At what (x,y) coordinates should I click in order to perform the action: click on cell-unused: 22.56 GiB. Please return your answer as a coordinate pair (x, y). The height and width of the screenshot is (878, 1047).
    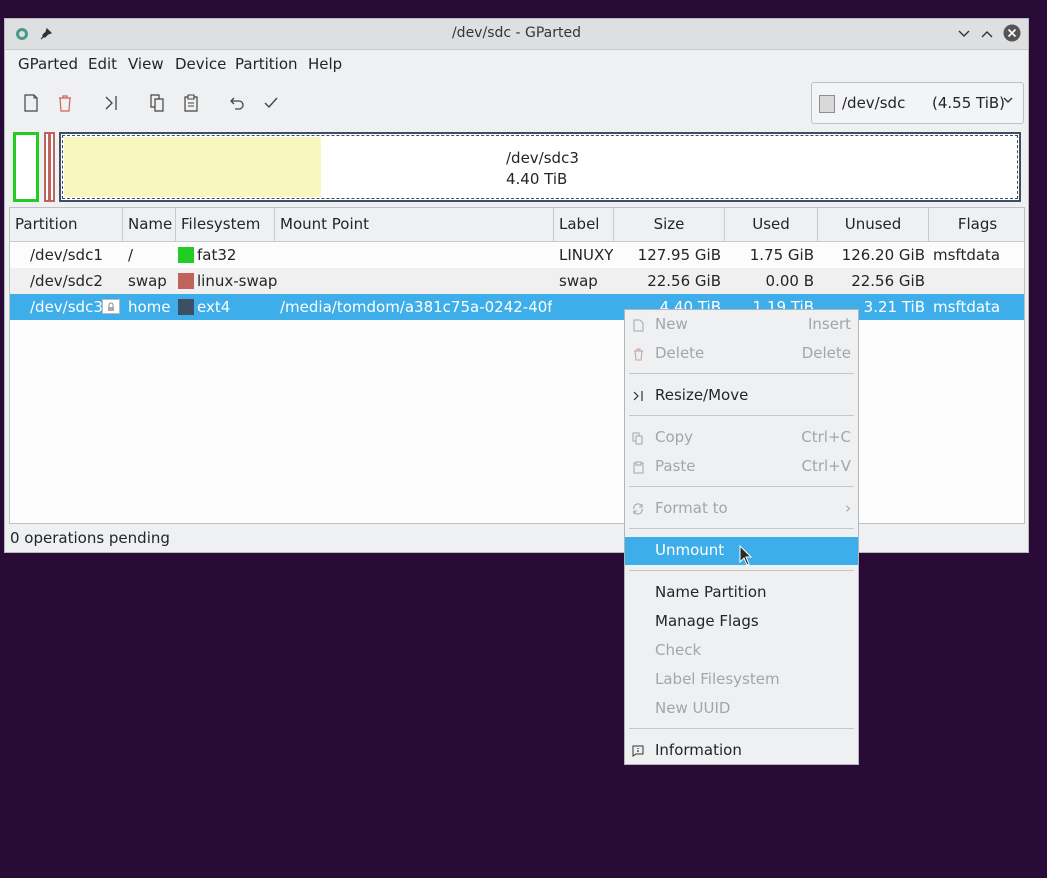
    Looking at the image, I should click on (888, 281).